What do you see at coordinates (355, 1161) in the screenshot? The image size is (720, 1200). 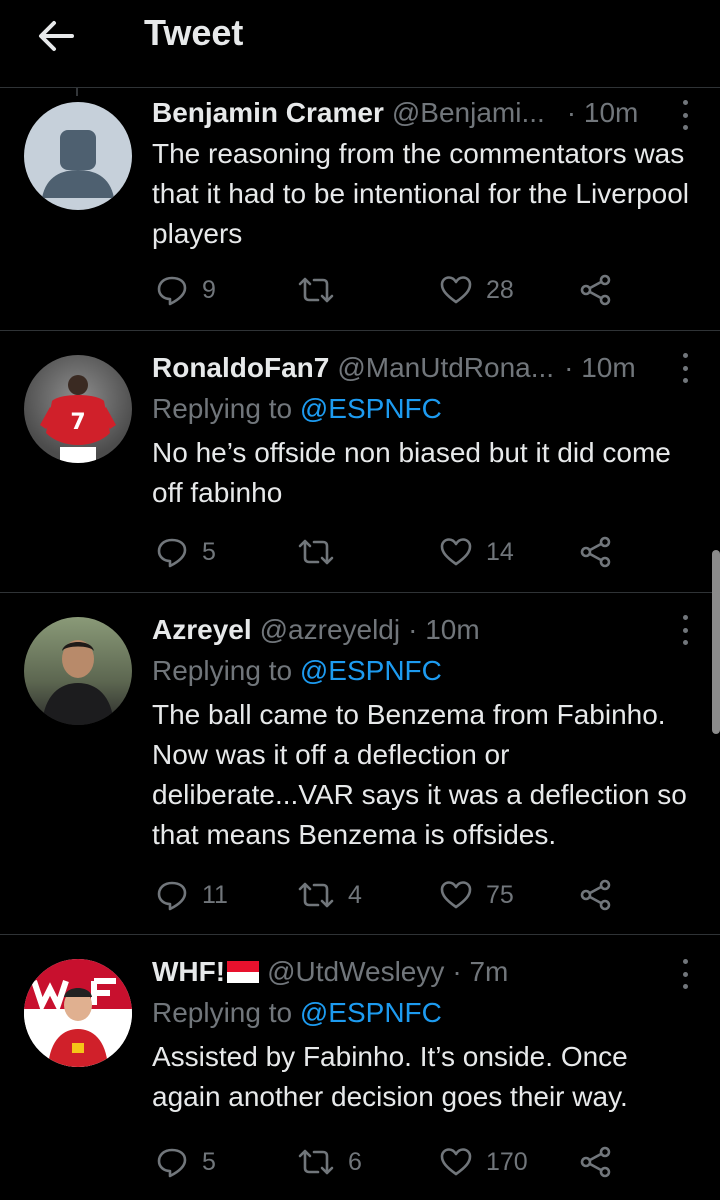 I see `retweet-count: 6` at bounding box center [355, 1161].